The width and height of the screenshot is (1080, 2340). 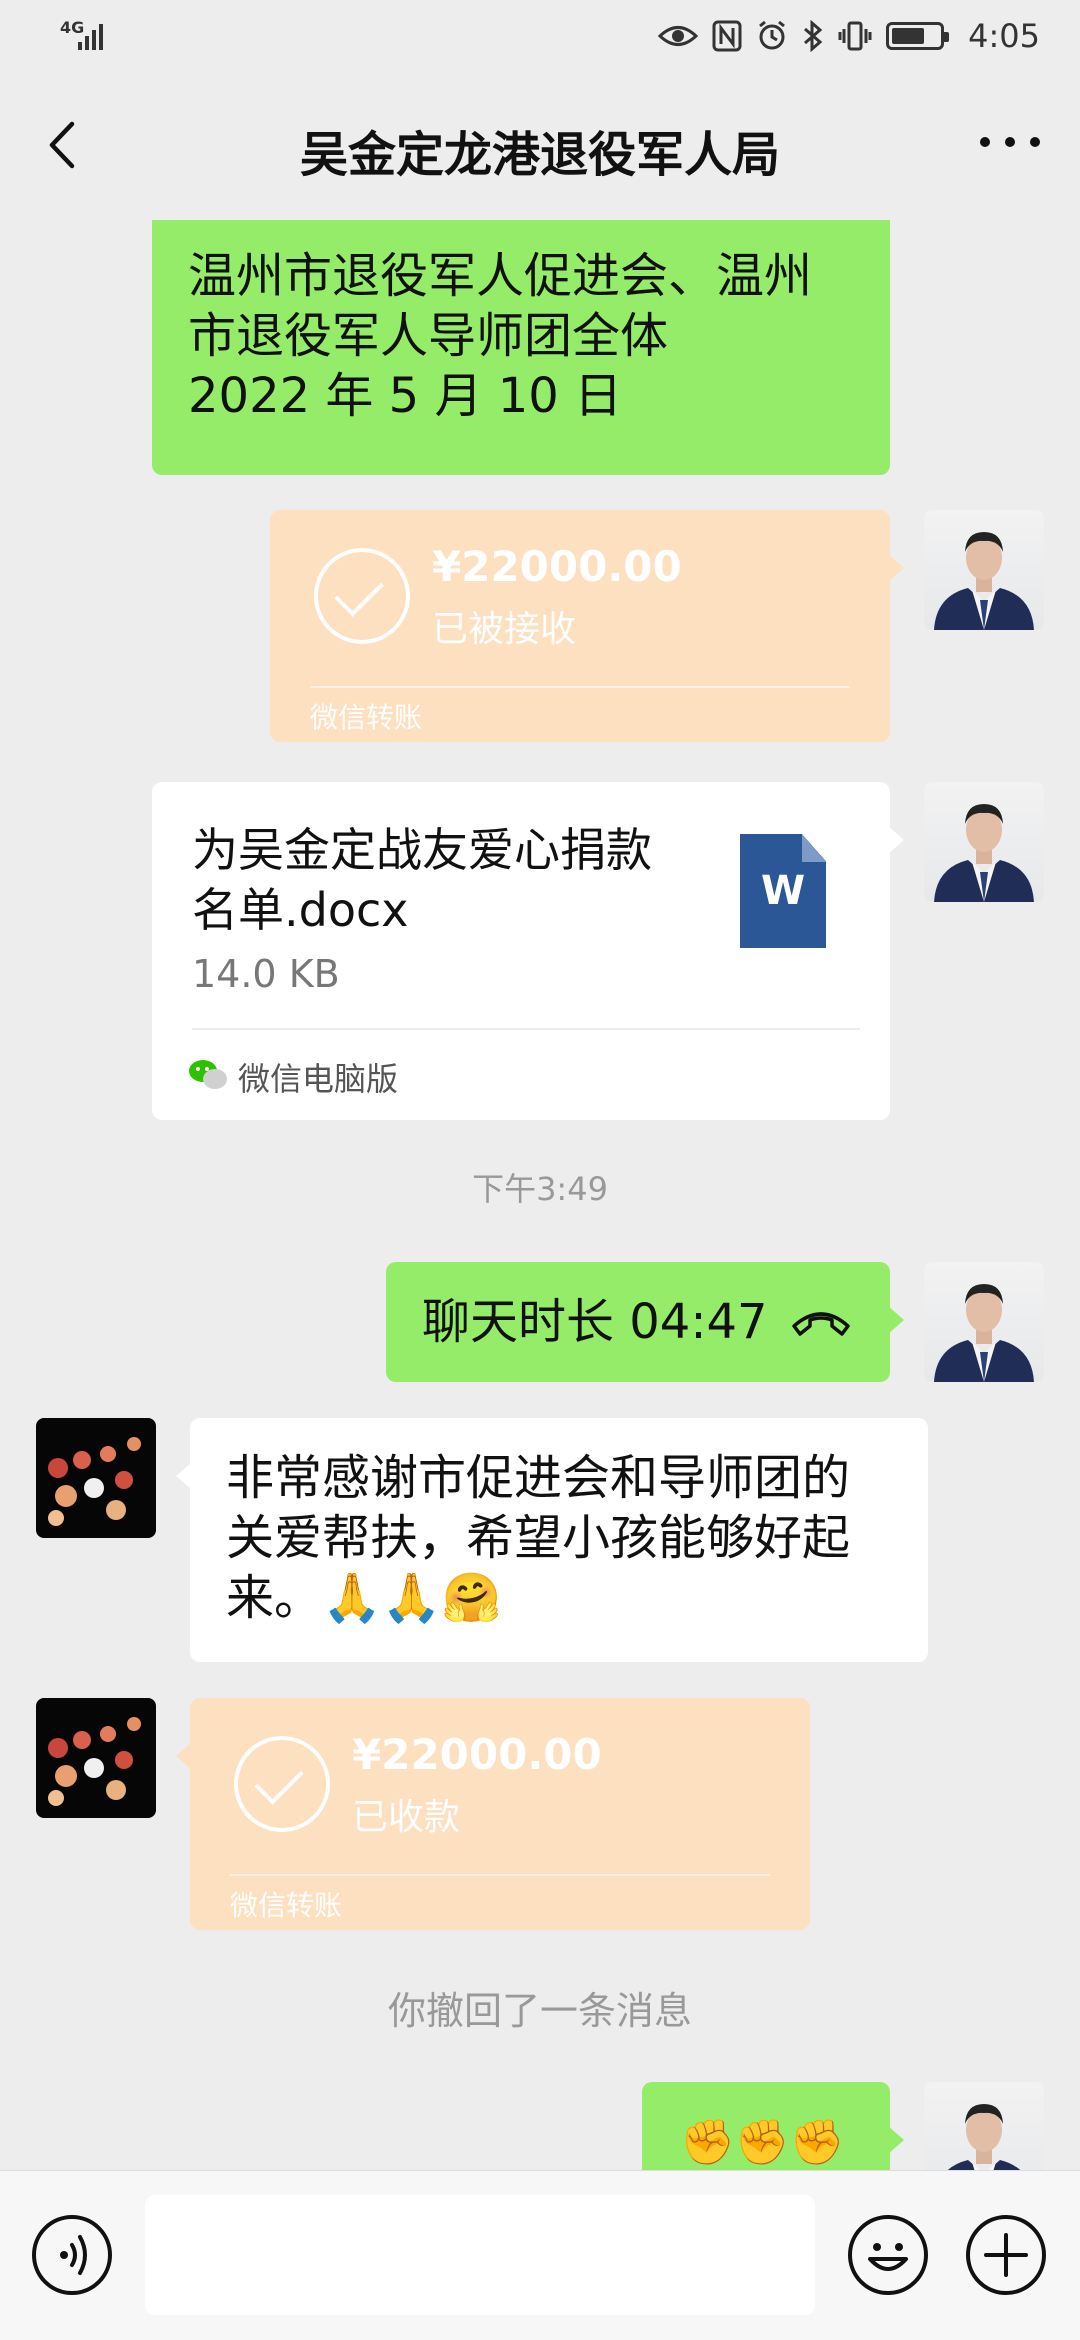 I want to click on call-duration: 聊天时长 04:47, so click(x=595, y=1322).